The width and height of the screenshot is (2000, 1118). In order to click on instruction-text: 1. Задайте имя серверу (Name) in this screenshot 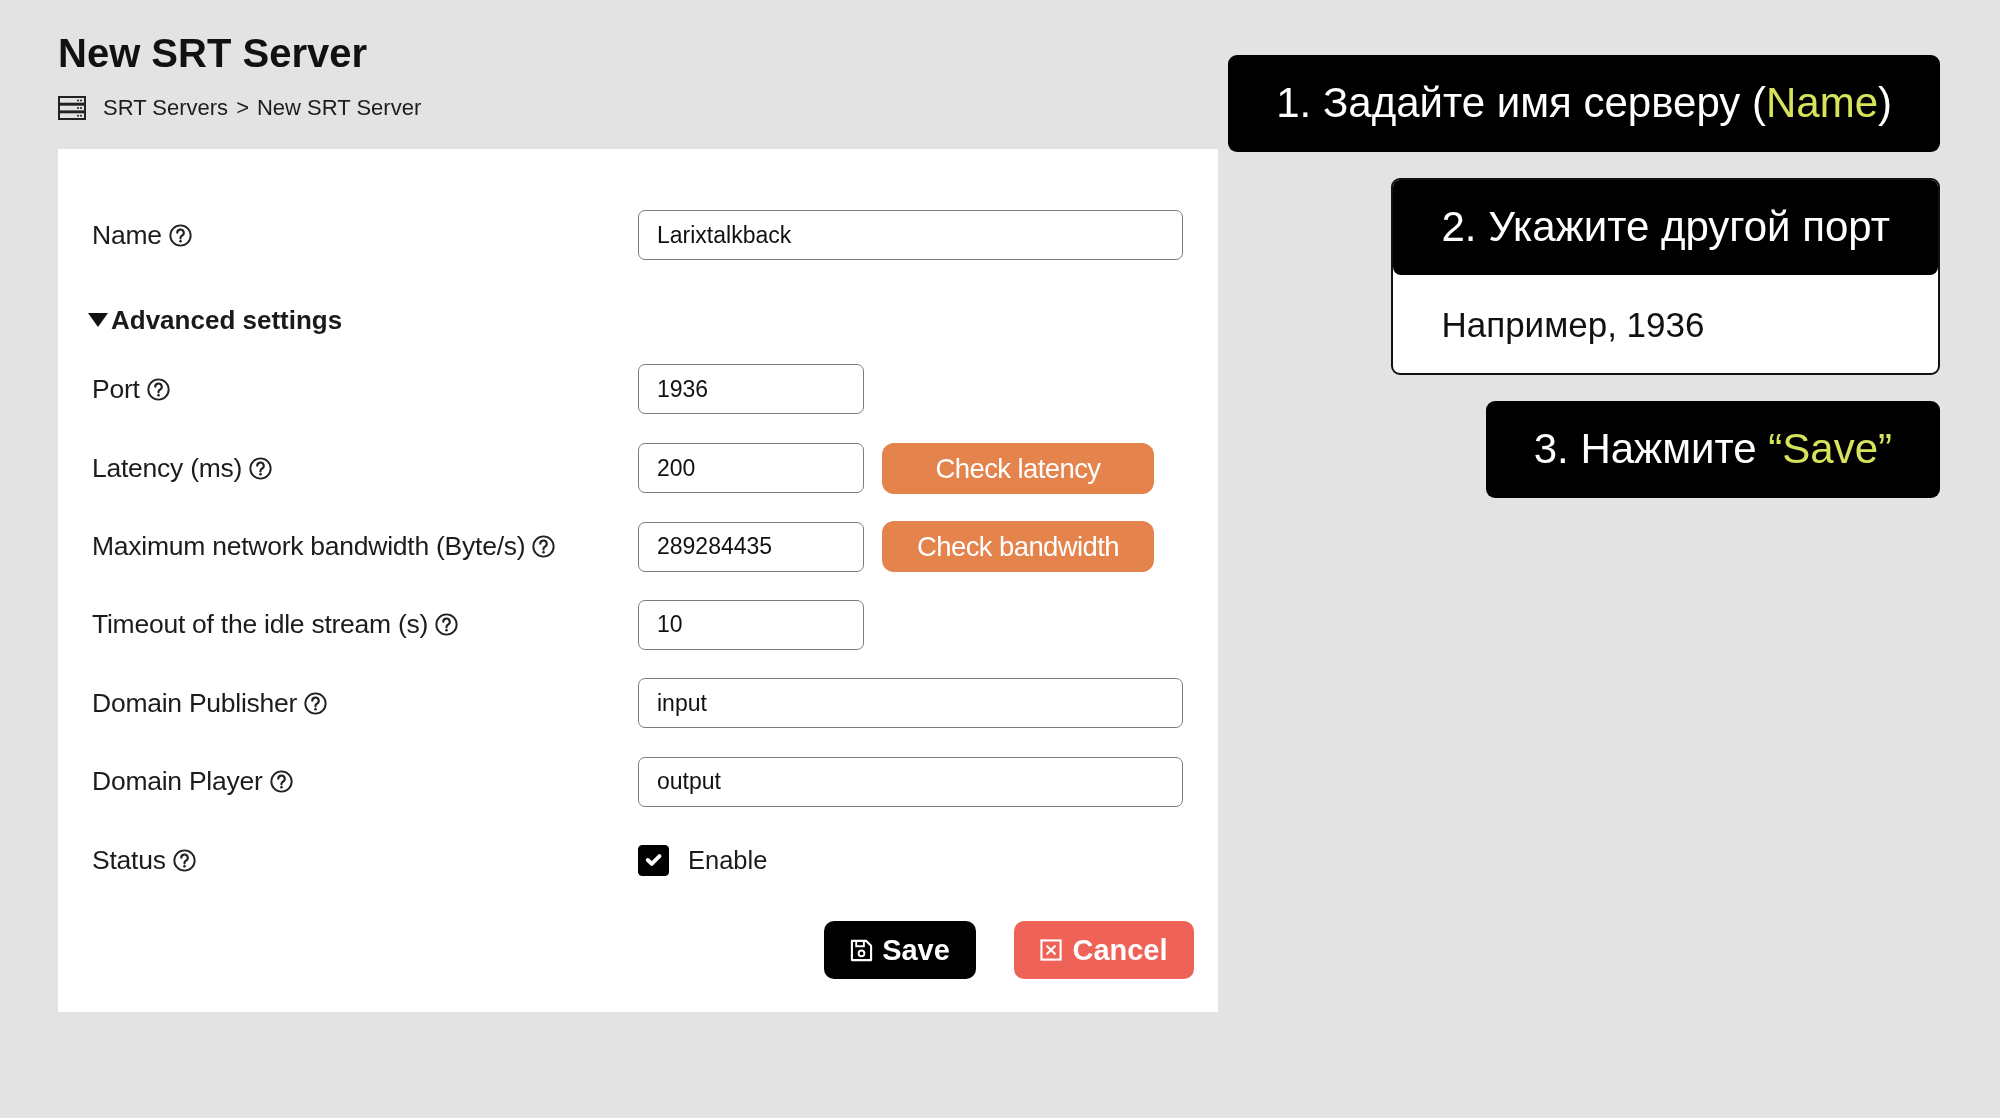, I will do `click(1584, 103)`.